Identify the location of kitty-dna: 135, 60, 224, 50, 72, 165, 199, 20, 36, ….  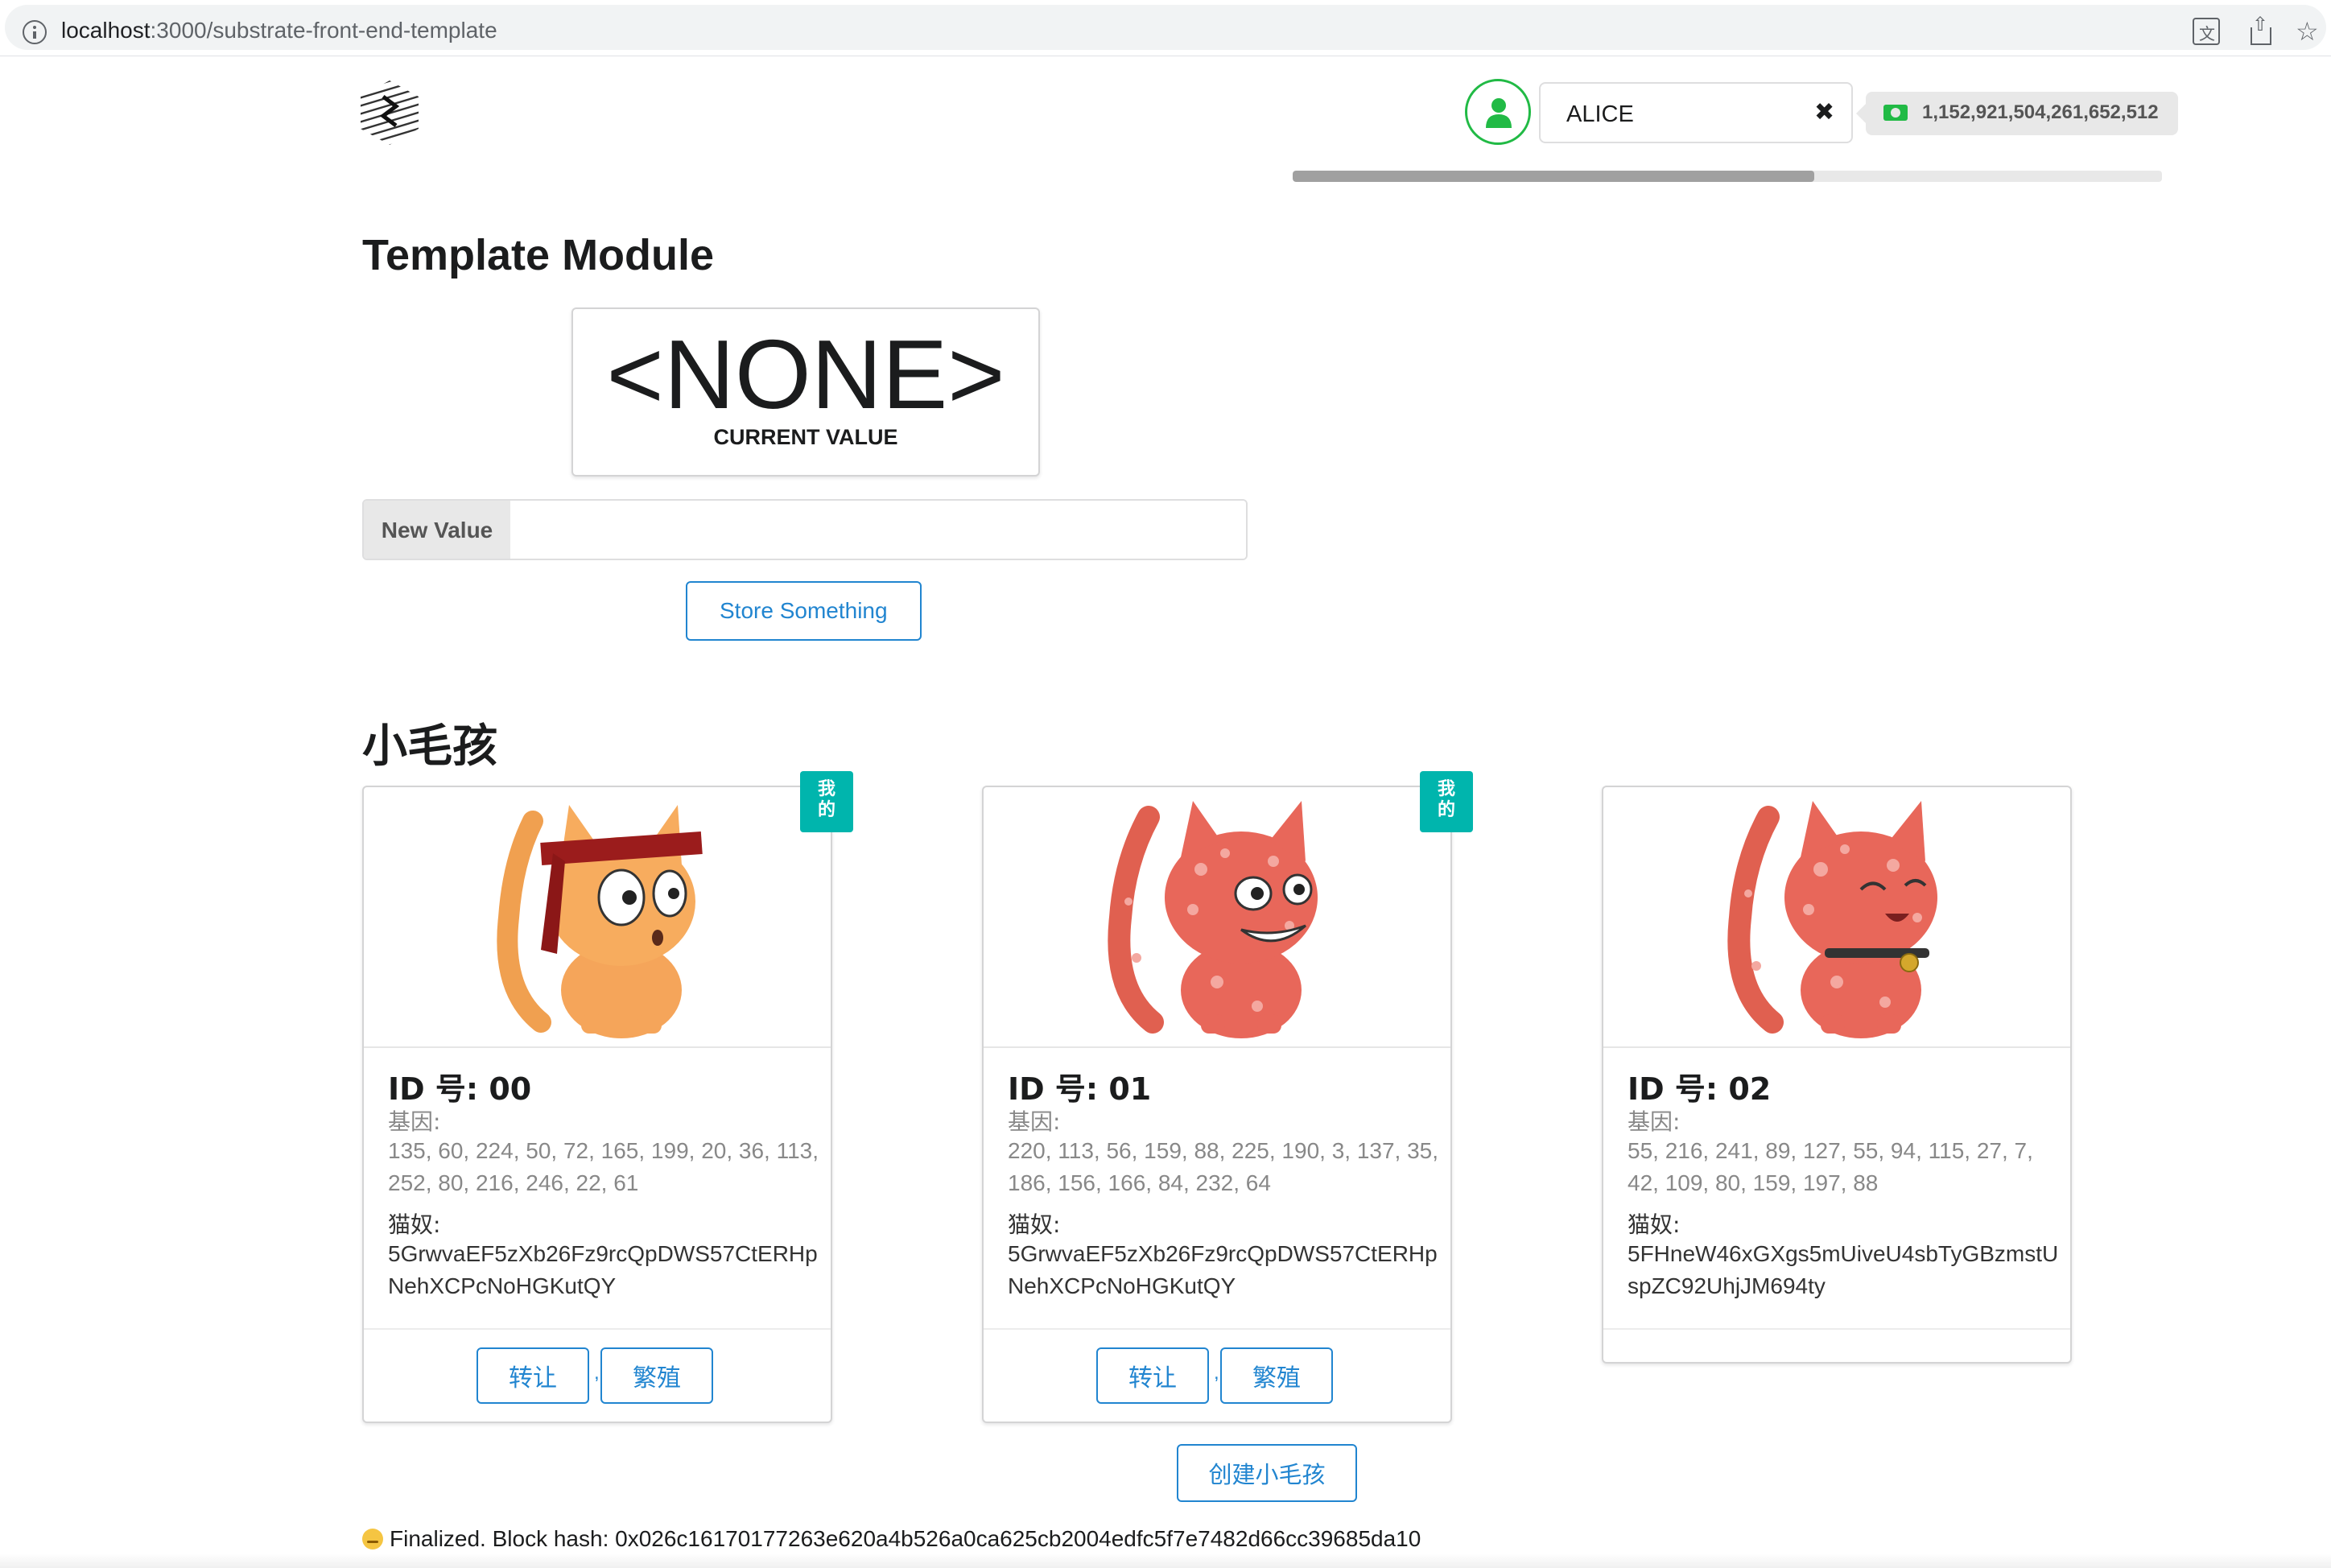
(603, 1166).